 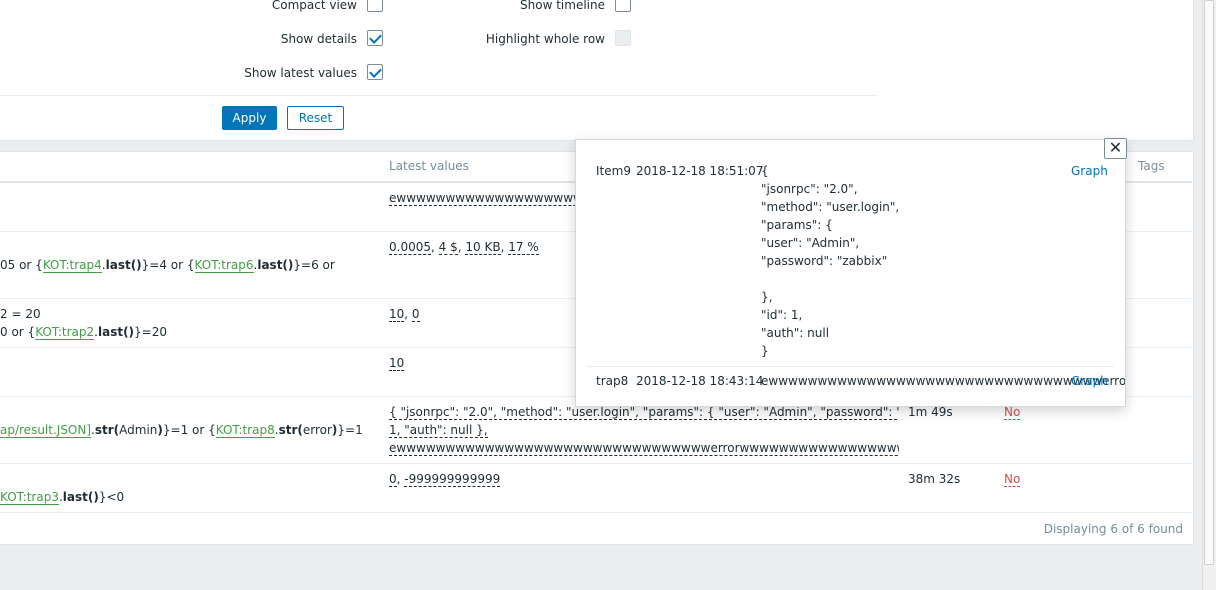 What do you see at coordinates (138, 430) in the screenshot?
I see `expr-text: Admin` at bounding box center [138, 430].